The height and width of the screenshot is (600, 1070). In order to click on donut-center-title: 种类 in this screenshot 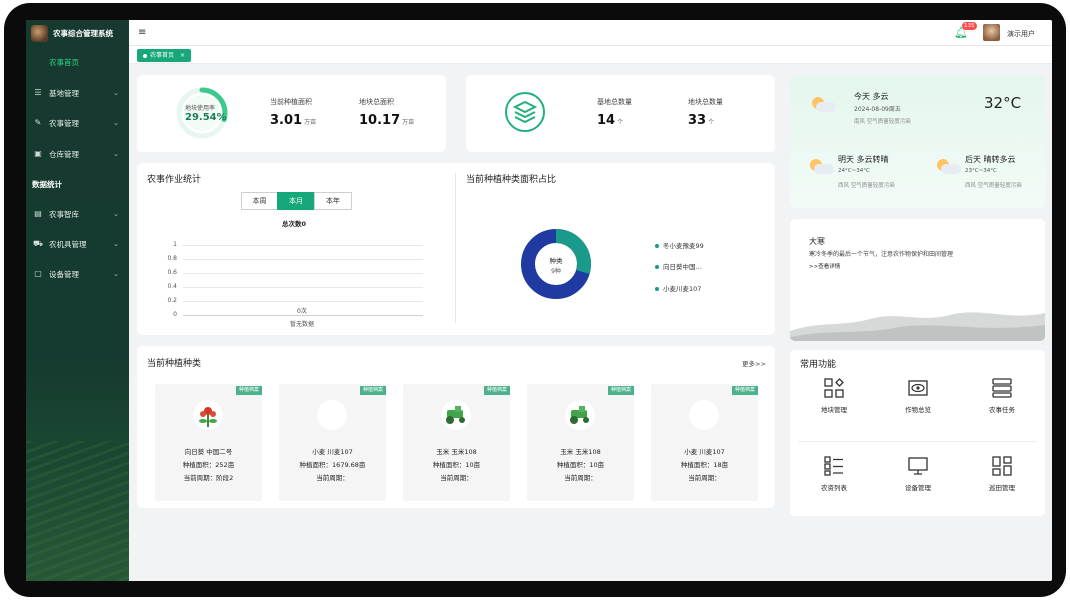, I will do `click(556, 261)`.